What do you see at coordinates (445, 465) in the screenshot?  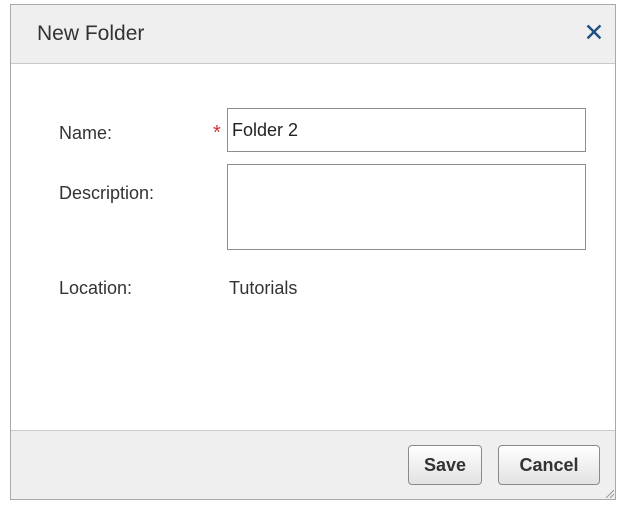 I see `save-button: Save` at bounding box center [445, 465].